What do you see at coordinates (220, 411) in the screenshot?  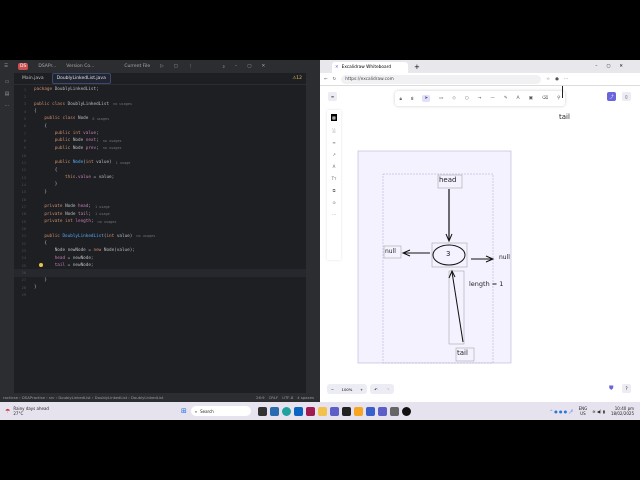 I see `taskbar-search: ⌕ Search` at bounding box center [220, 411].